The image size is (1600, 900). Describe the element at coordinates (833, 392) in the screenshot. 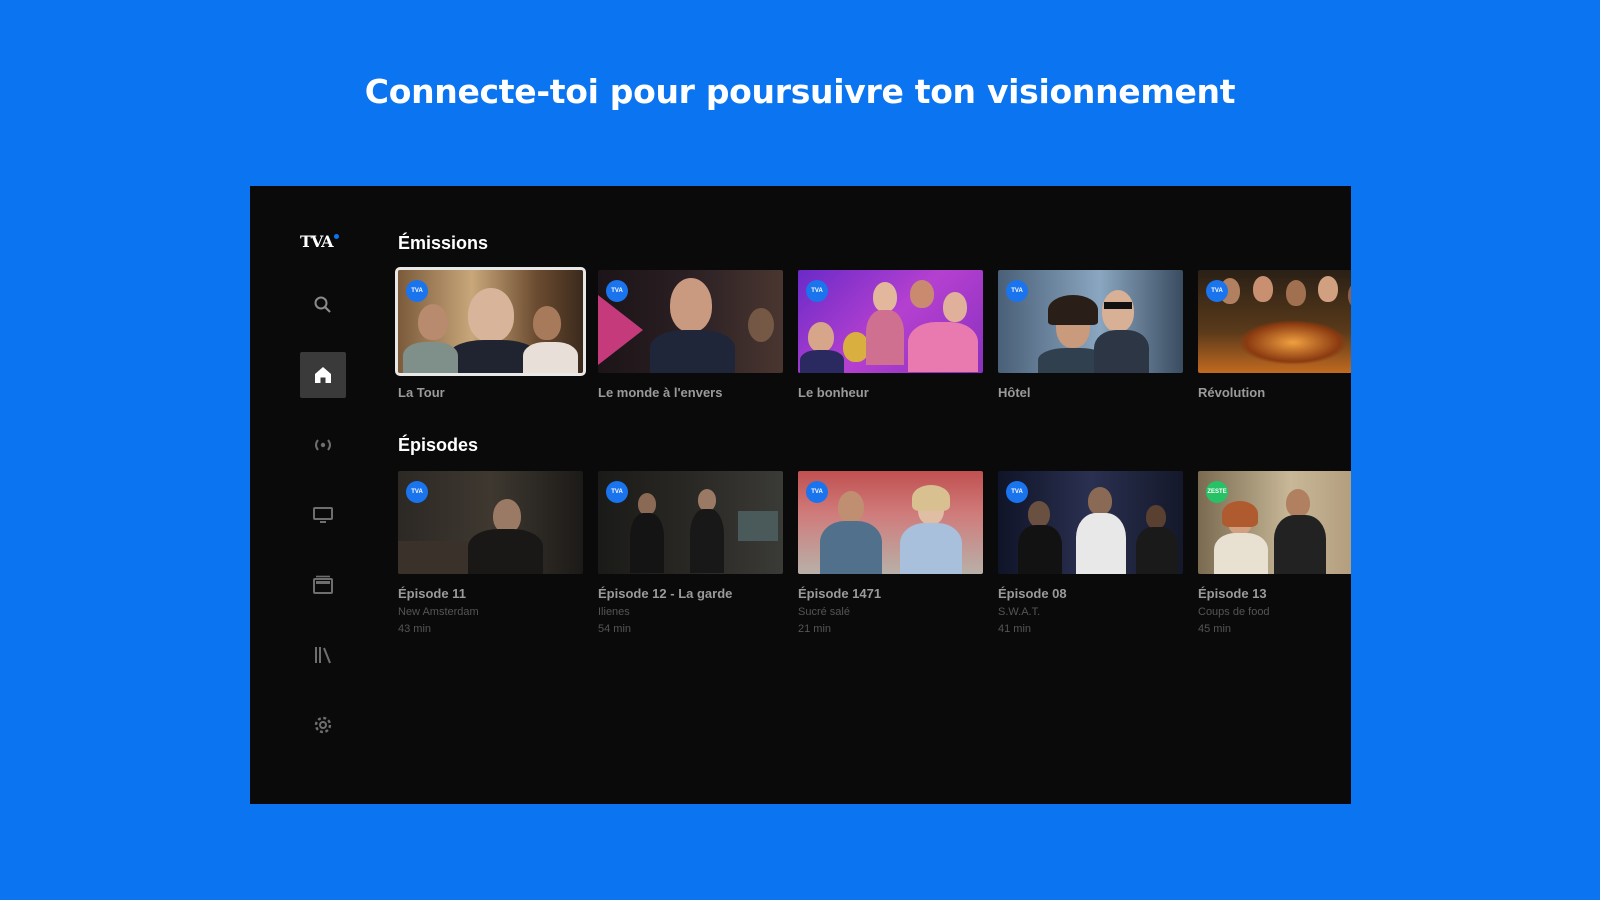

I see `show-title: Le bonheur` at that location.